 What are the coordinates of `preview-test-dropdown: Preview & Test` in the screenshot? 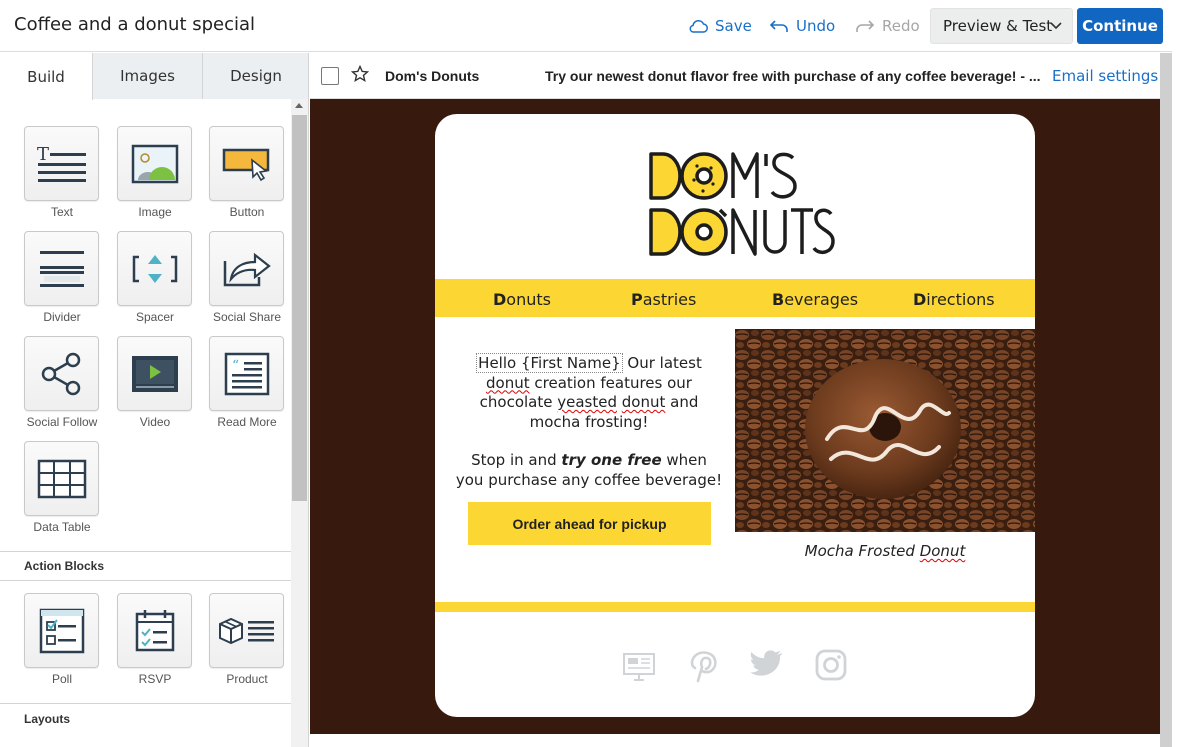 It's located at (1001, 26).